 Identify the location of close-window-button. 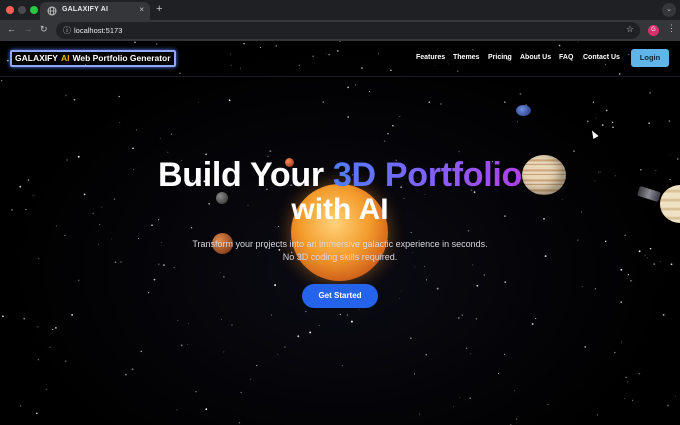
(10, 10).